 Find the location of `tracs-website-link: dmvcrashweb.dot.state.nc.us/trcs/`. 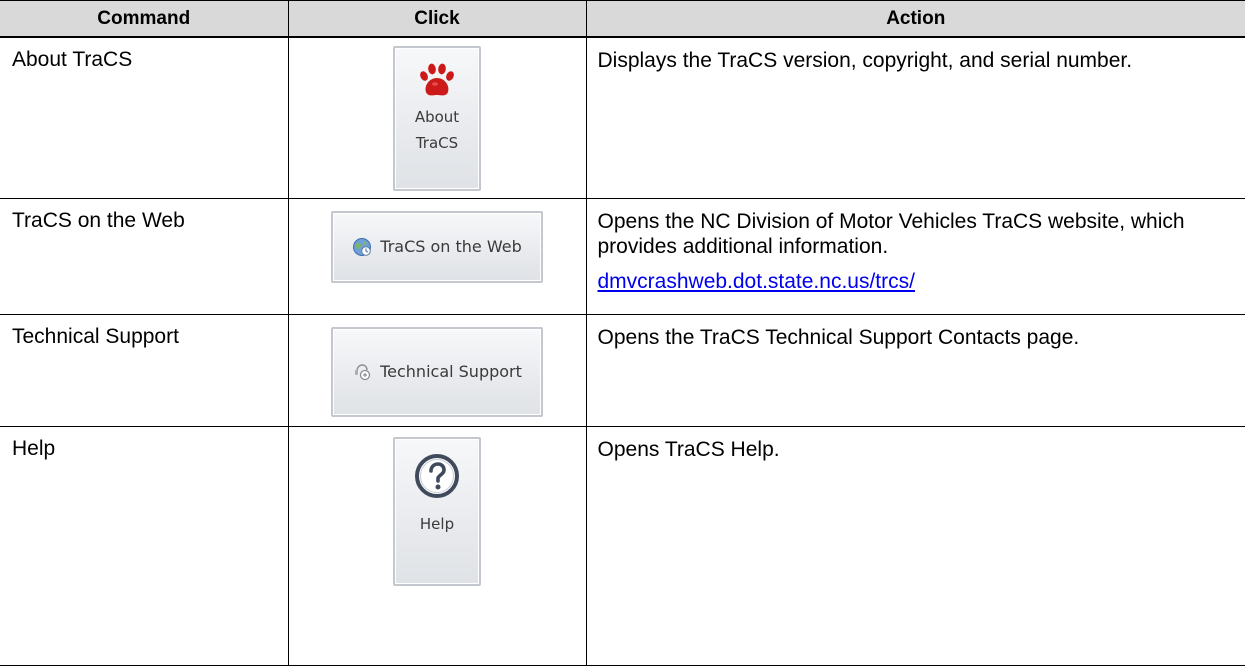

tracs-website-link: dmvcrashweb.dot.state.nc.us/trcs/ is located at coordinates (756, 281).